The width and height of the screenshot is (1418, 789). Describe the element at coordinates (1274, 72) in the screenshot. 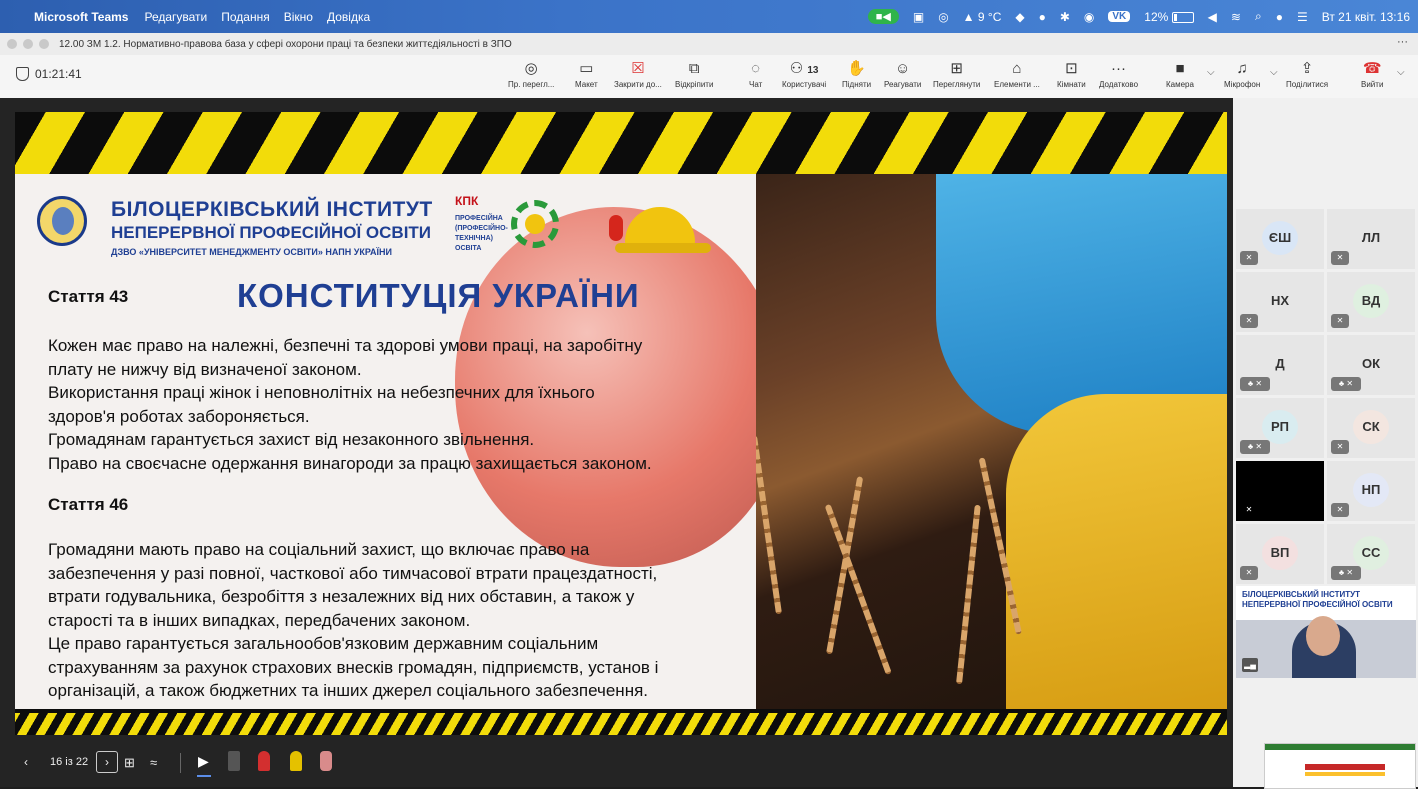

I see `mic-options-chevron-icon: ⌵` at that location.